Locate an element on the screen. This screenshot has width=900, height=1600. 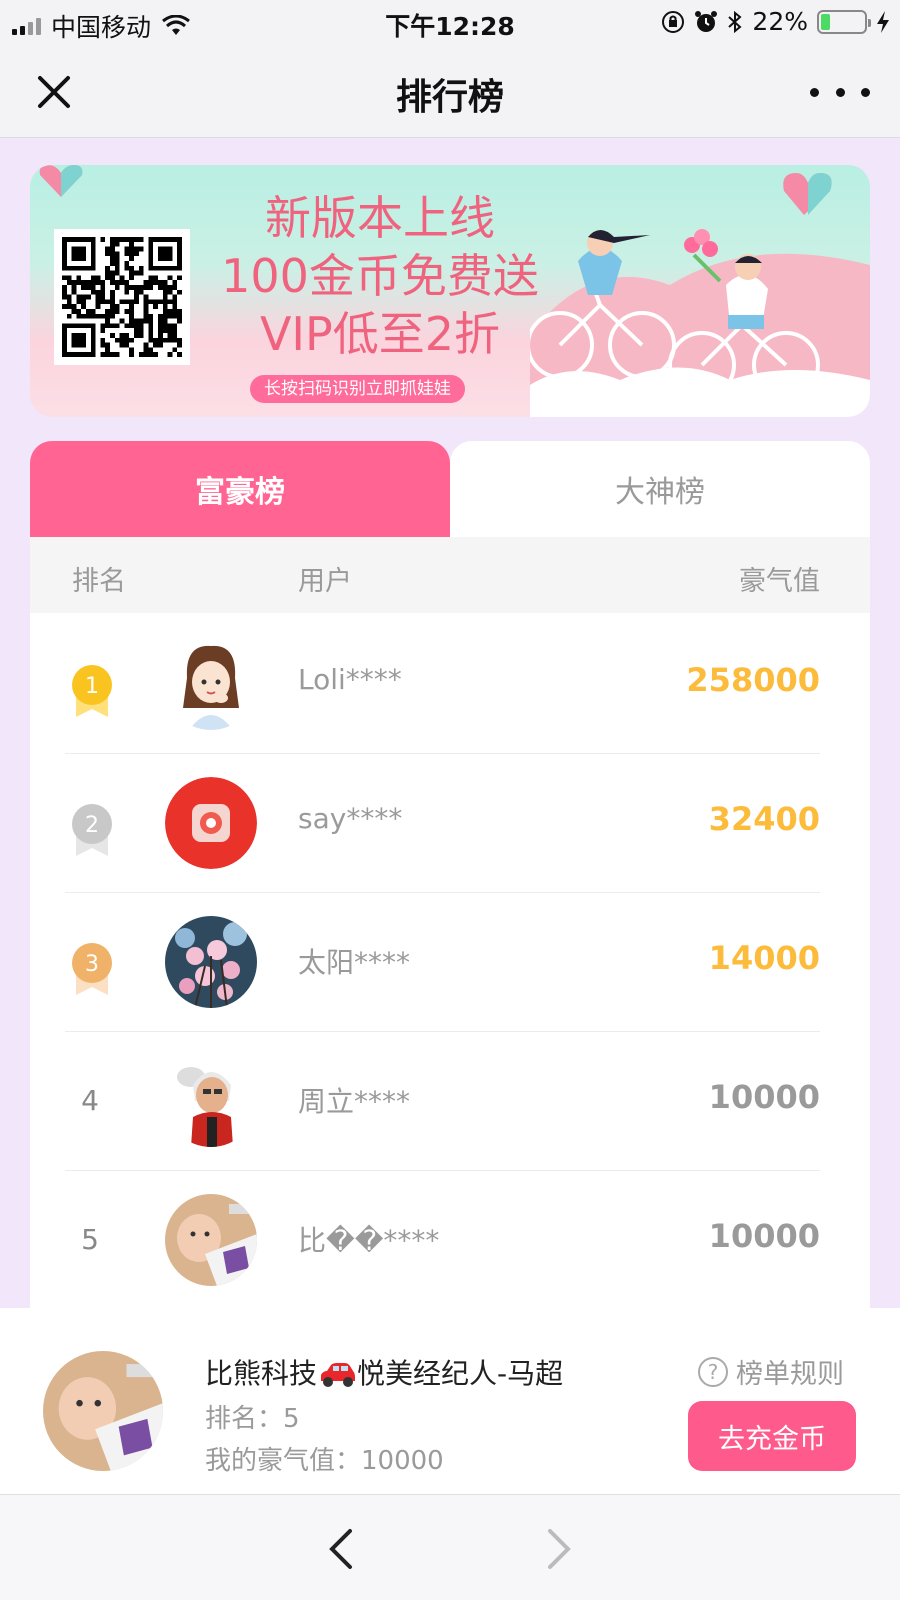
promo-banner: 新版本上线 100金币免费送 VIP低至2折 长按扫码识别立即抓娃娃 is located at coordinates (450, 291).